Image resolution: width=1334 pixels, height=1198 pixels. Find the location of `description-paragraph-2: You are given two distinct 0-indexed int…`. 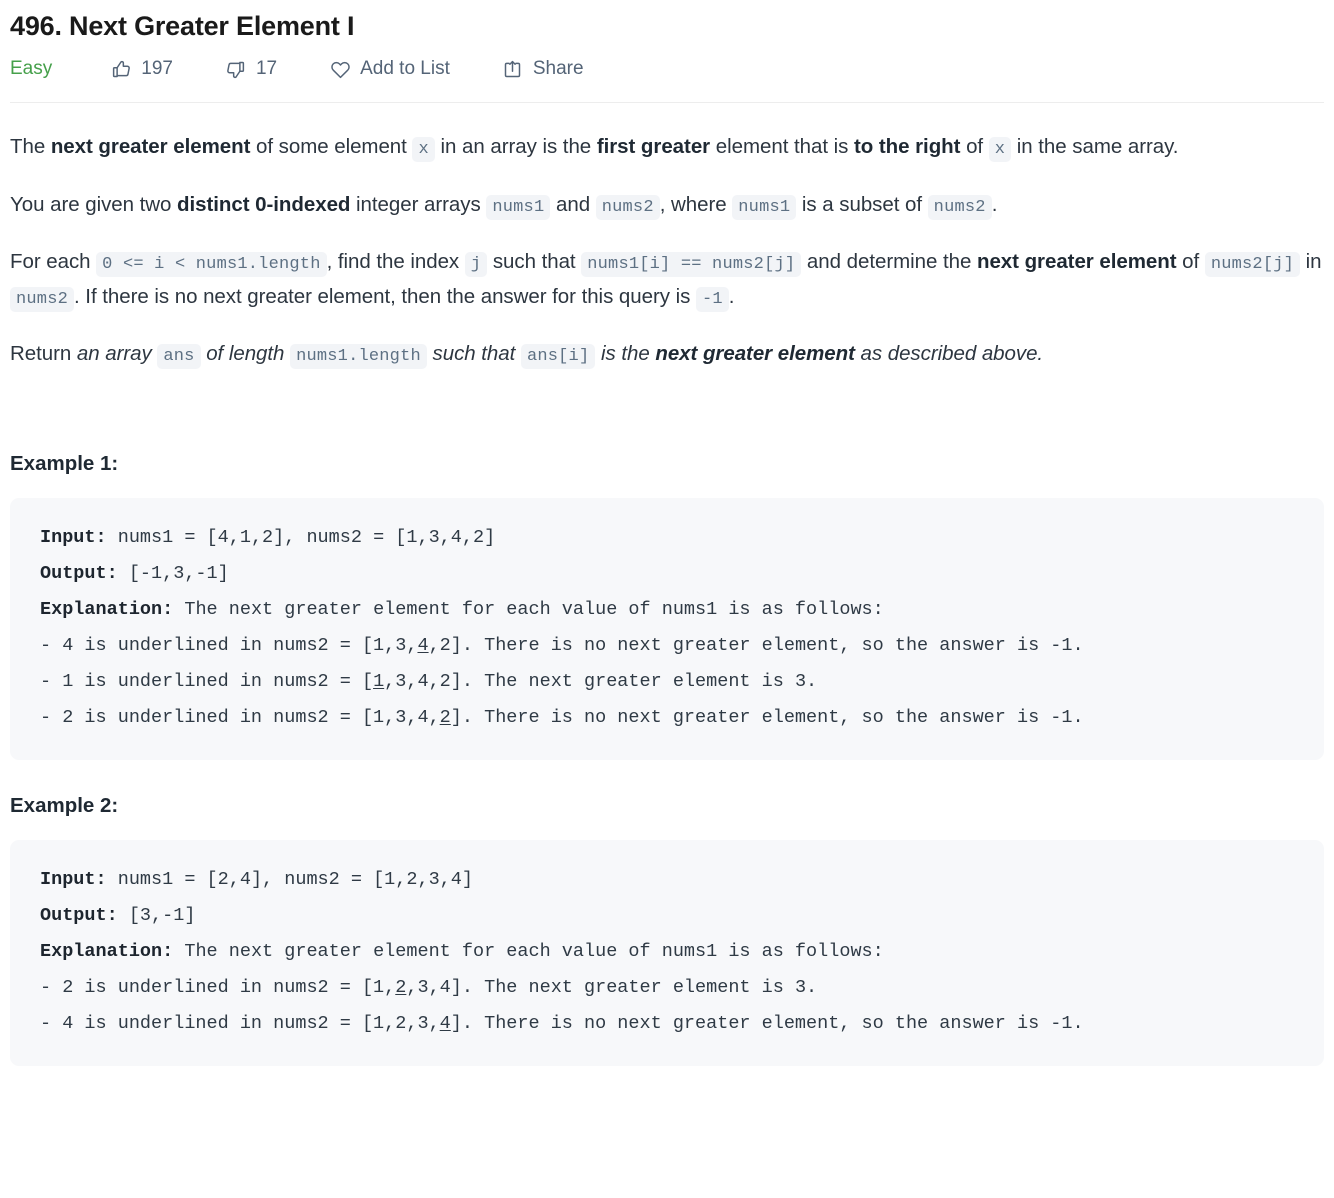

description-paragraph-2: You are given two distinct 0-indexed int… is located at coordinates (667, 204).